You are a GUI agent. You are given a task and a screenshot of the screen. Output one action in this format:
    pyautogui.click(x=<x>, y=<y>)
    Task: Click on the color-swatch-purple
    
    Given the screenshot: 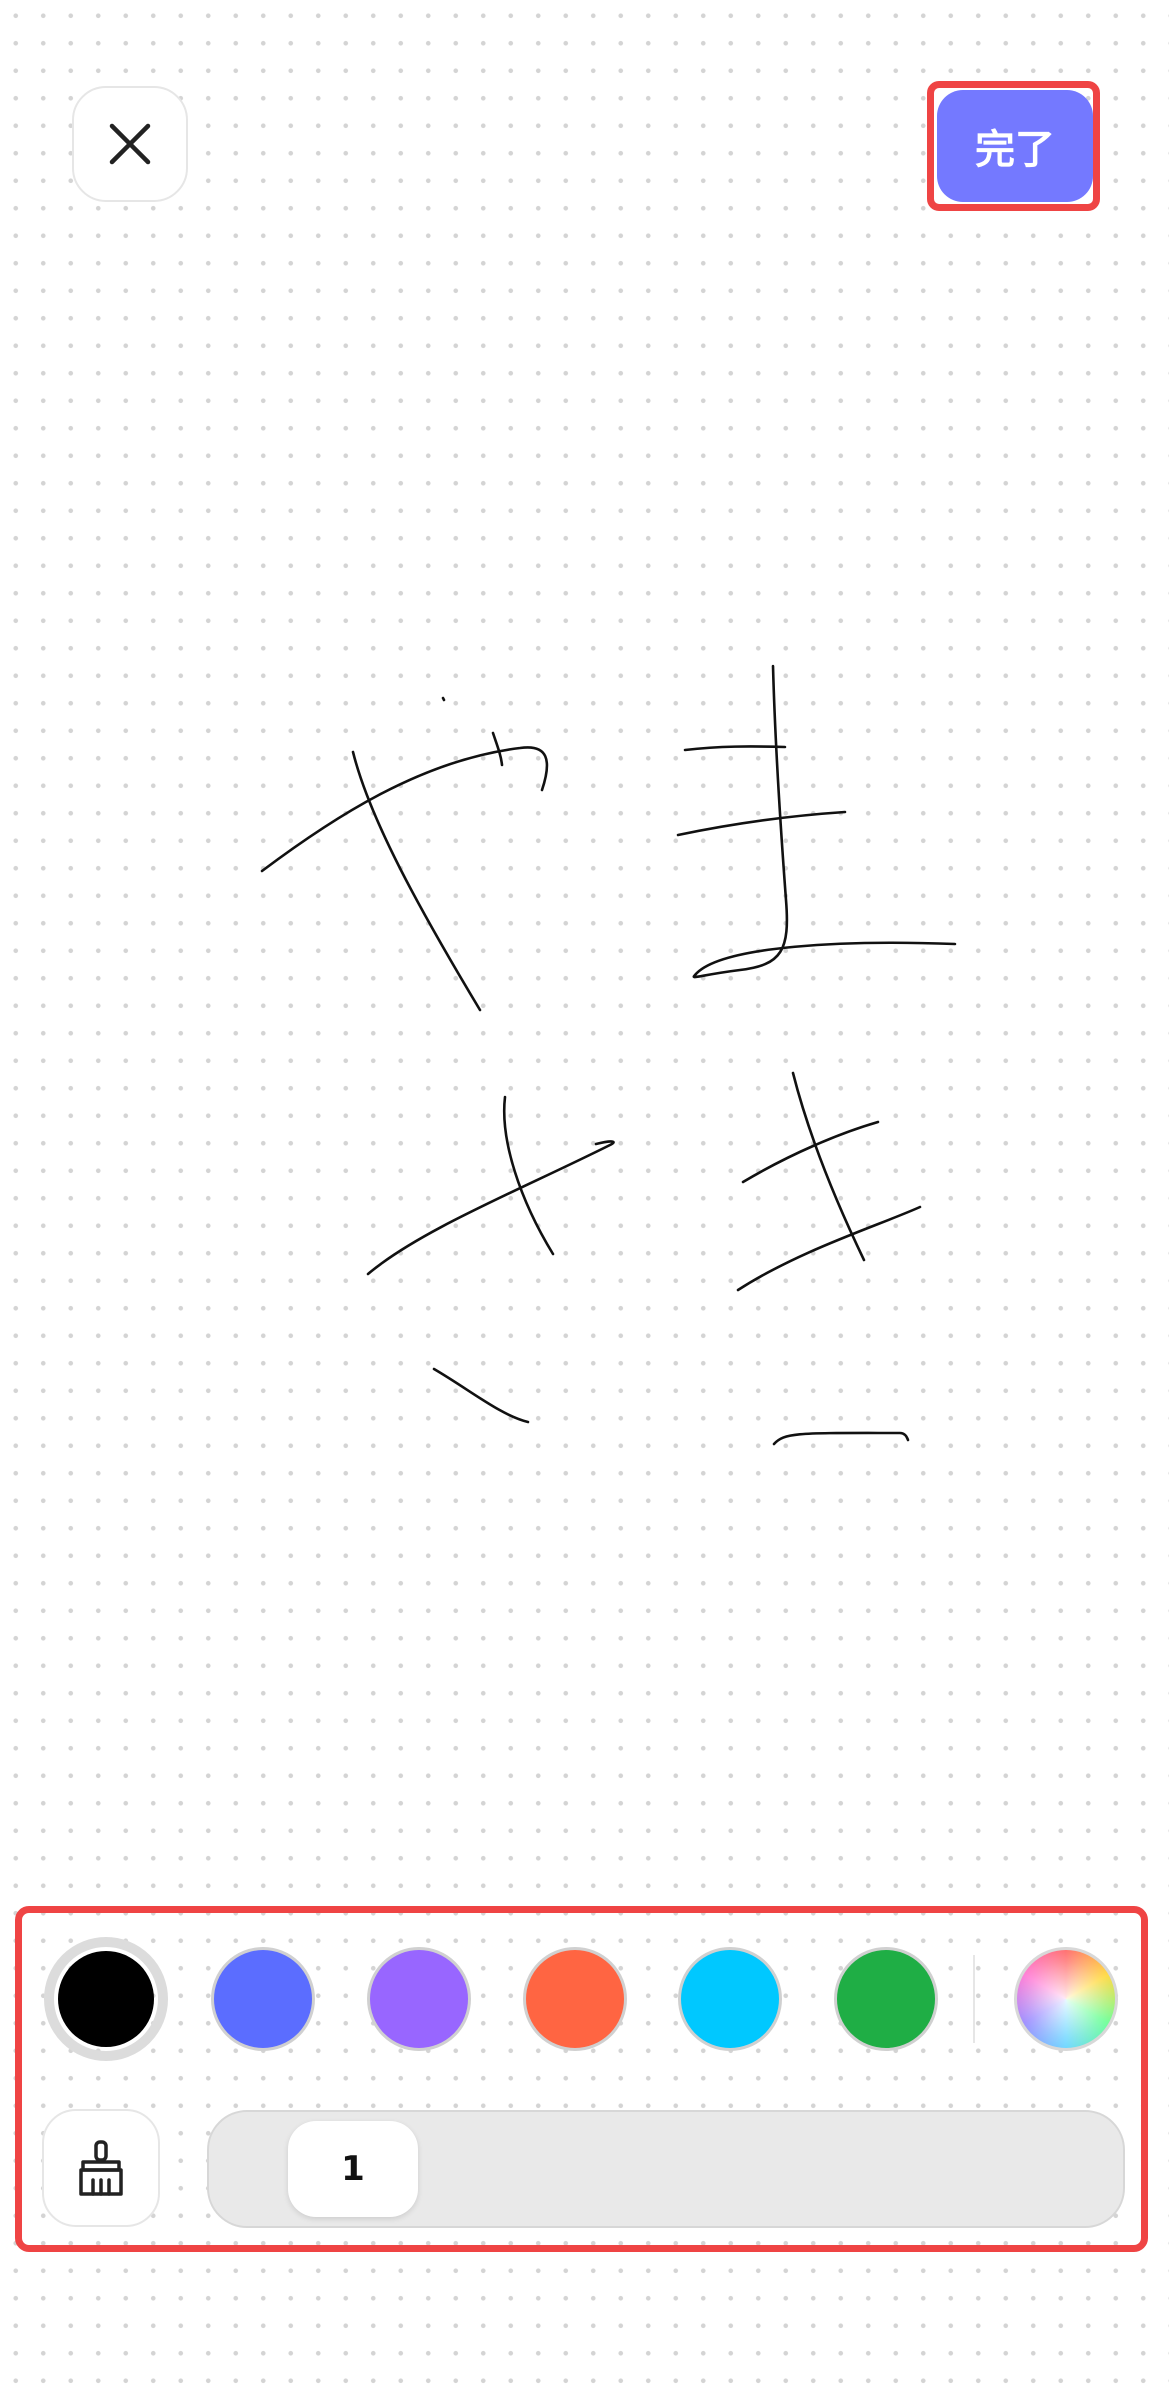 What is the action you would take?
    pyautogui.click(x=419, y=1999)
    